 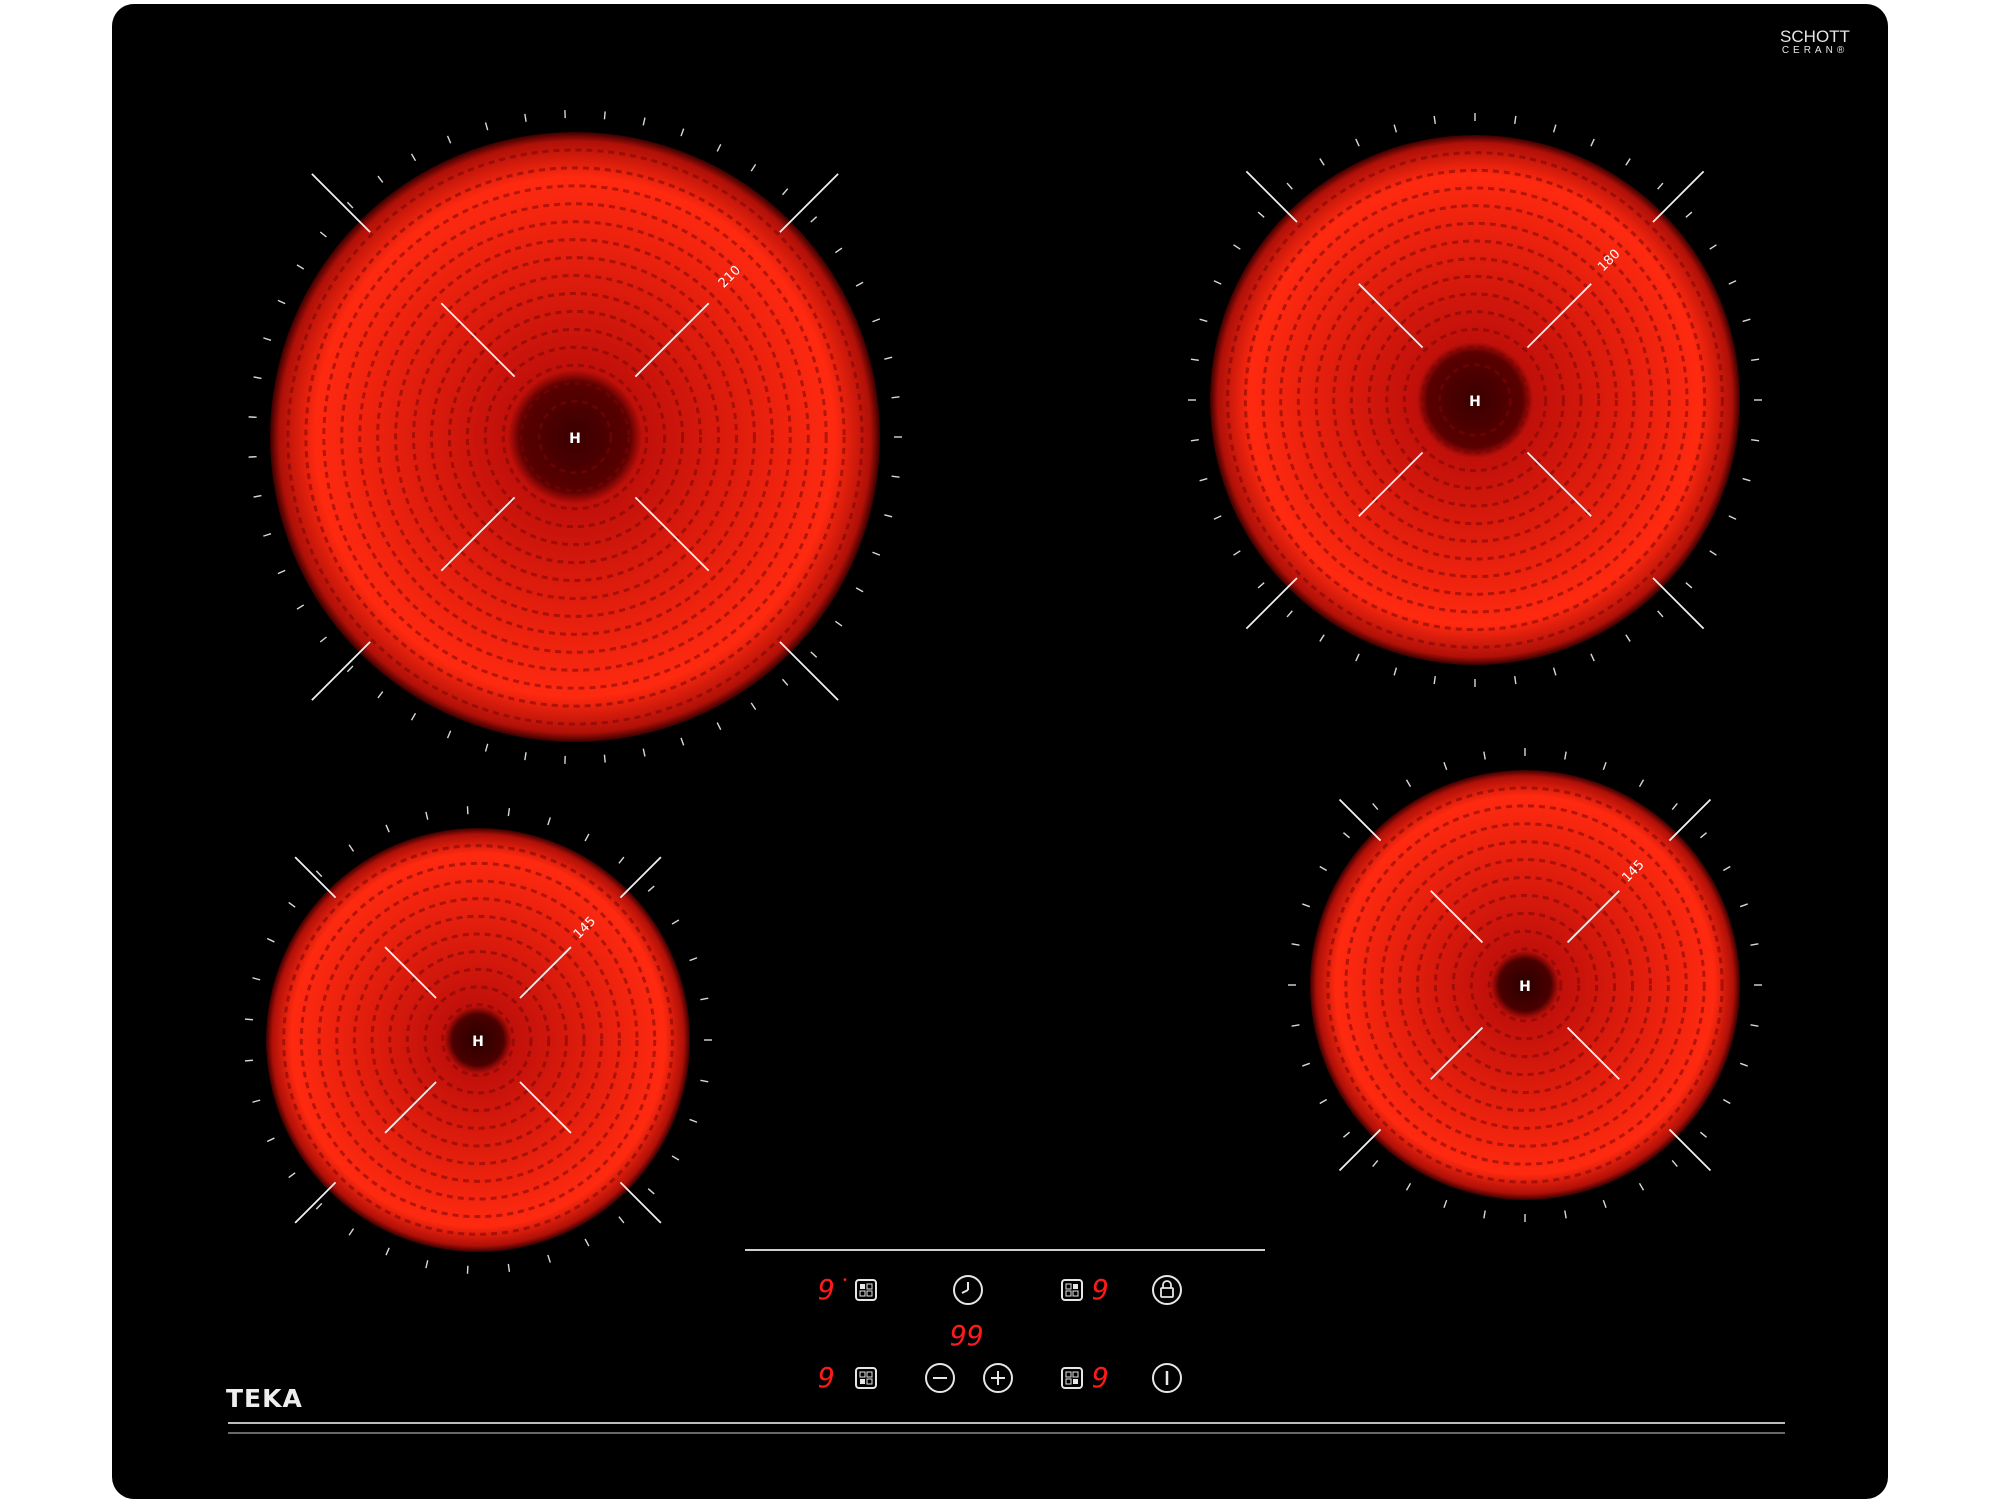 I want to click on zone-select-icon-front-right, so click(x=1072, y=1378).